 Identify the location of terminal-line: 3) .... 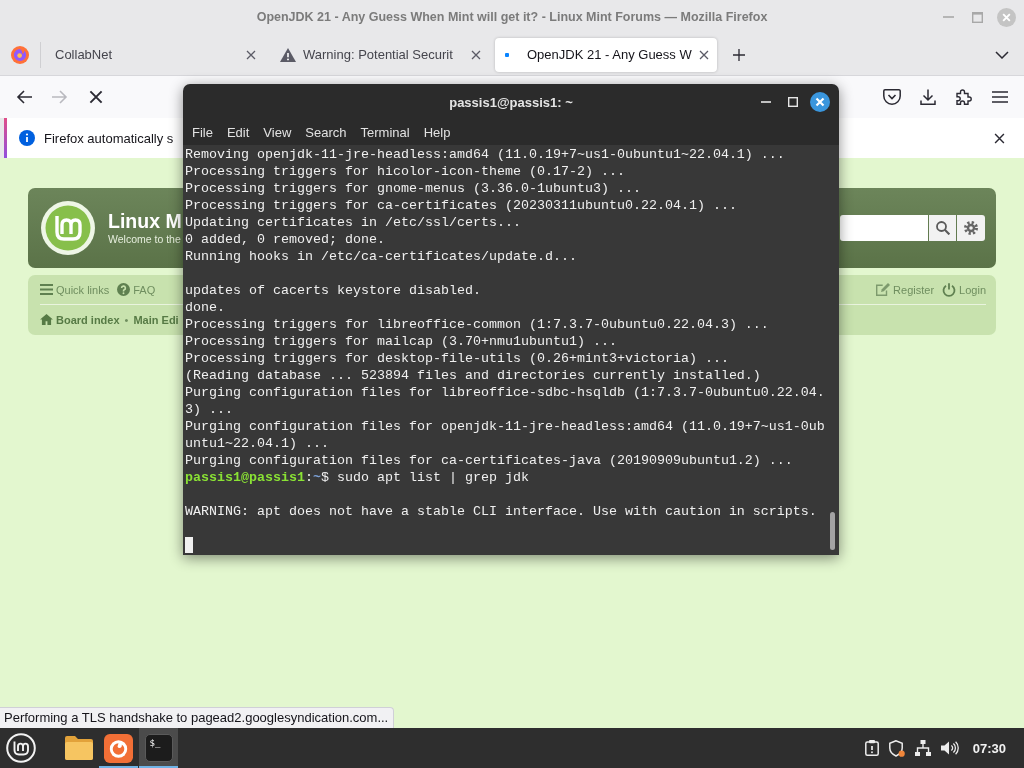
(209, 409).